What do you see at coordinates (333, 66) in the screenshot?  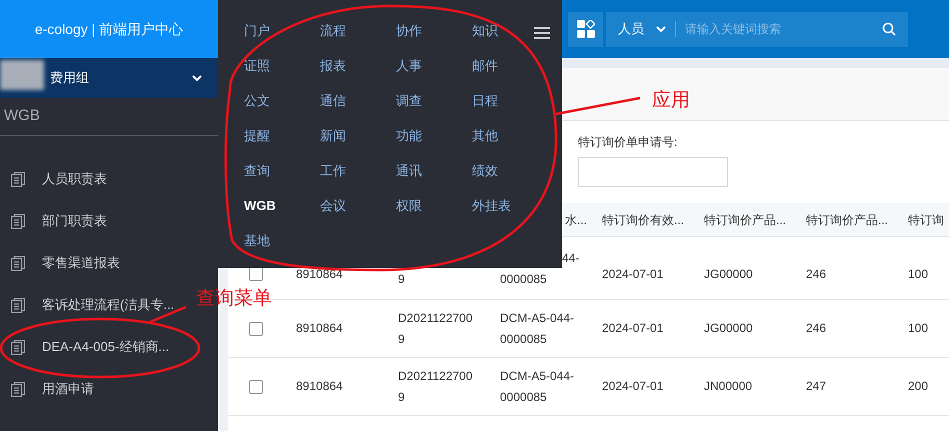 I see `app-menu-item: 报表` at bounding box center [333, 66].